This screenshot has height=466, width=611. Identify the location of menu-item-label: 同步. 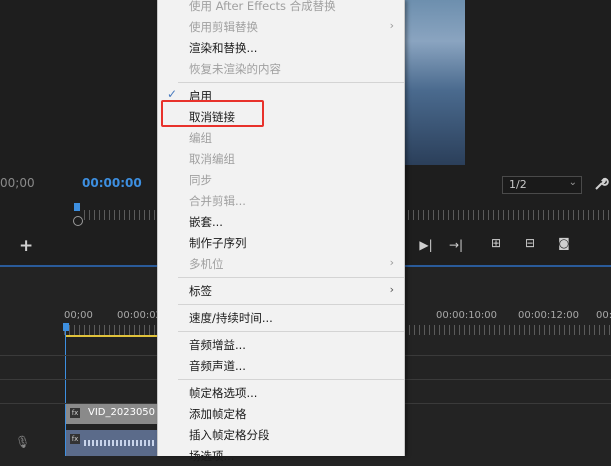
(200, 180).